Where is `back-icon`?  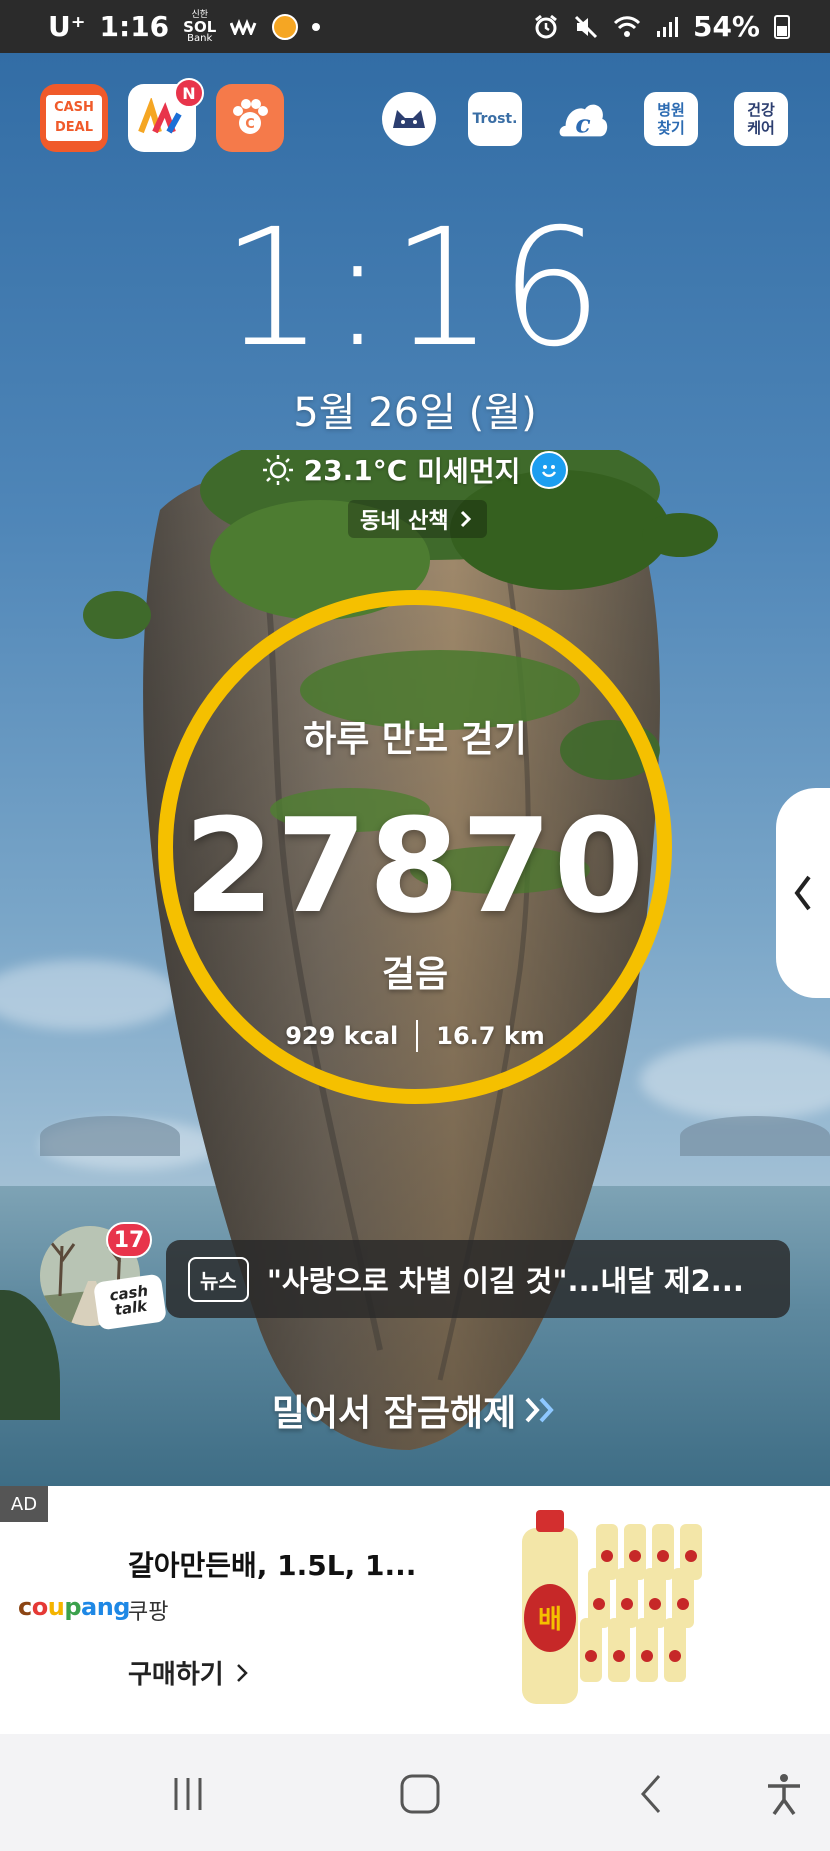 back-icon is located at coordinates (650, 1794).